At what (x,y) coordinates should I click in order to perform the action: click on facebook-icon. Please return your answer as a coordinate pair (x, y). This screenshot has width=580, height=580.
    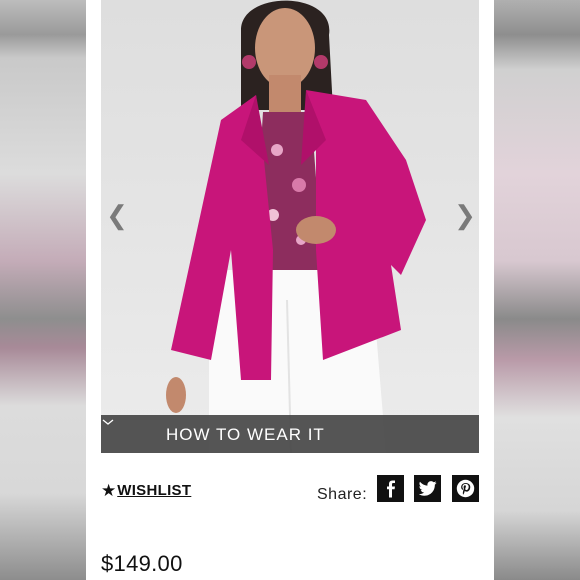
    Looking at the image, I should click on (390, 488).